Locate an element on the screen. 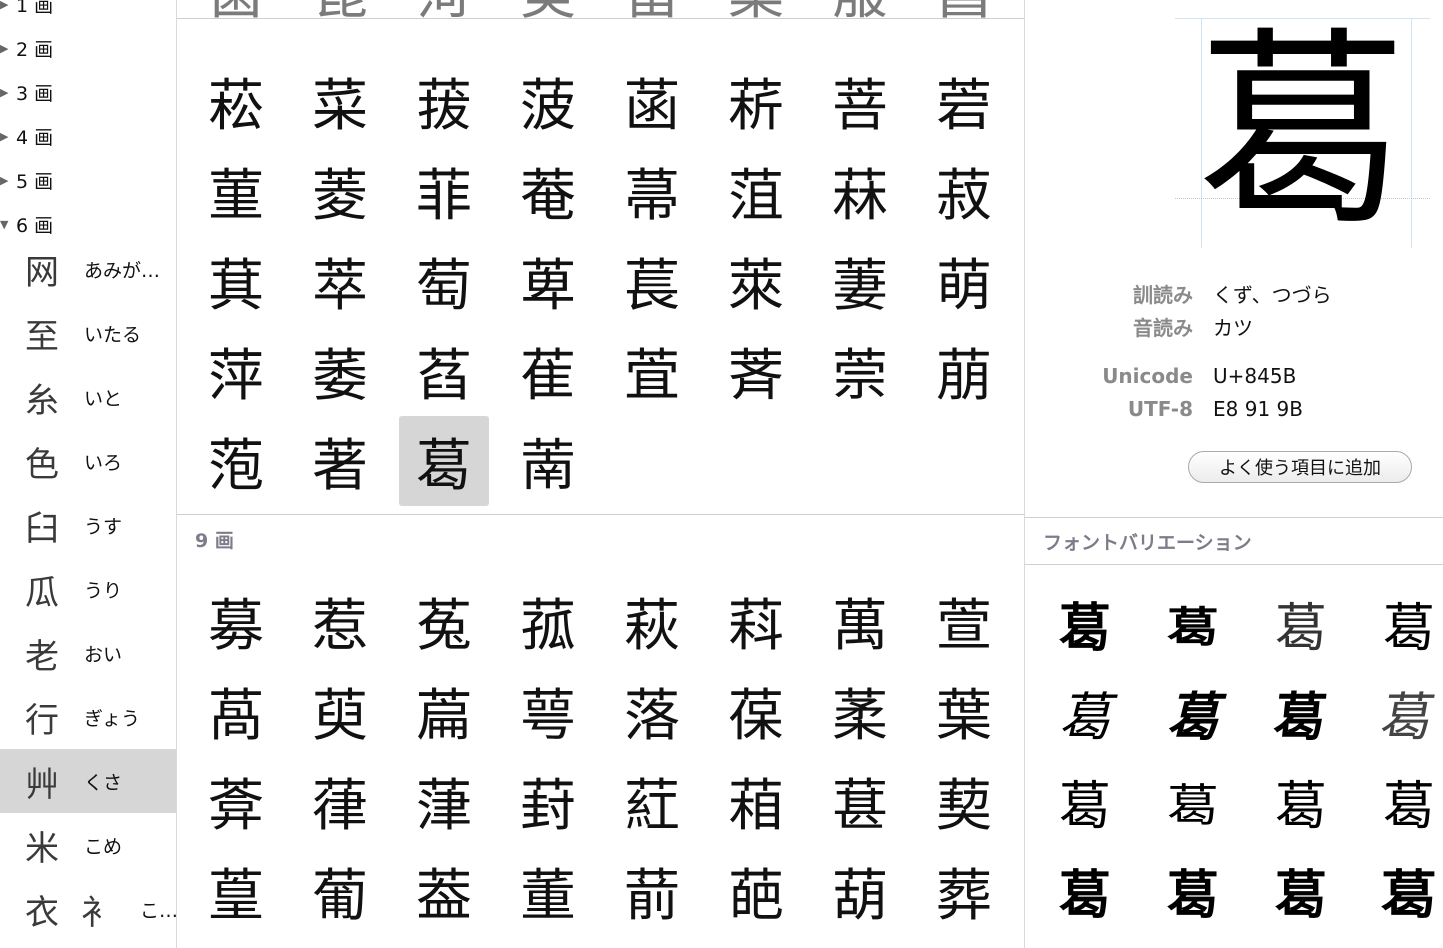  character-cell: 菠 is located at coordinates (548, 101).